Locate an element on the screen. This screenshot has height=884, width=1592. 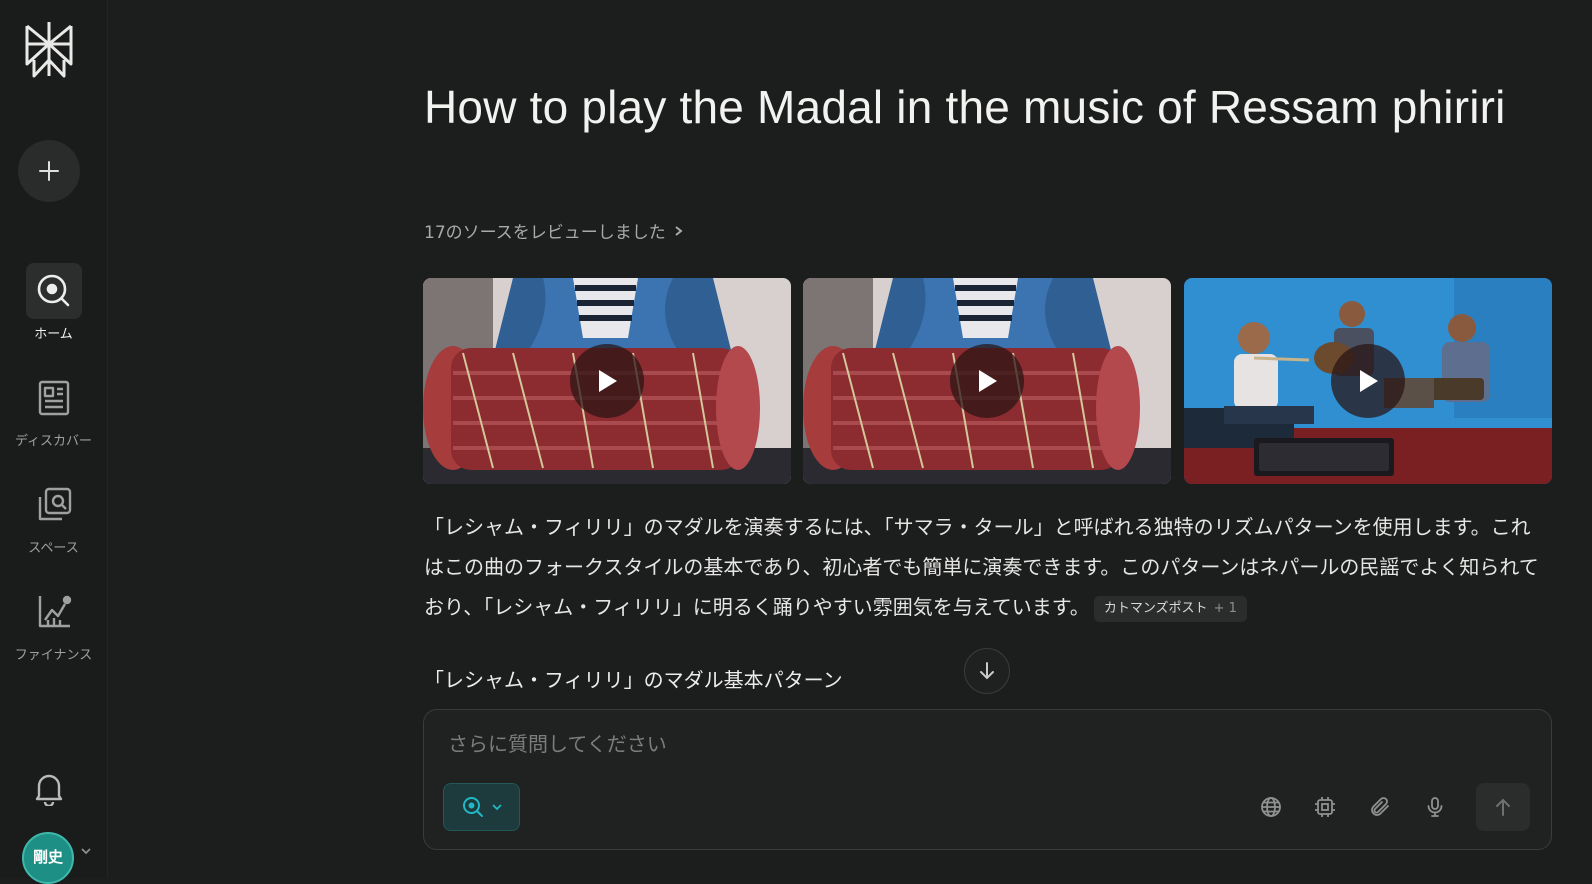
chip-icon is located at coordinates (1325, 807).